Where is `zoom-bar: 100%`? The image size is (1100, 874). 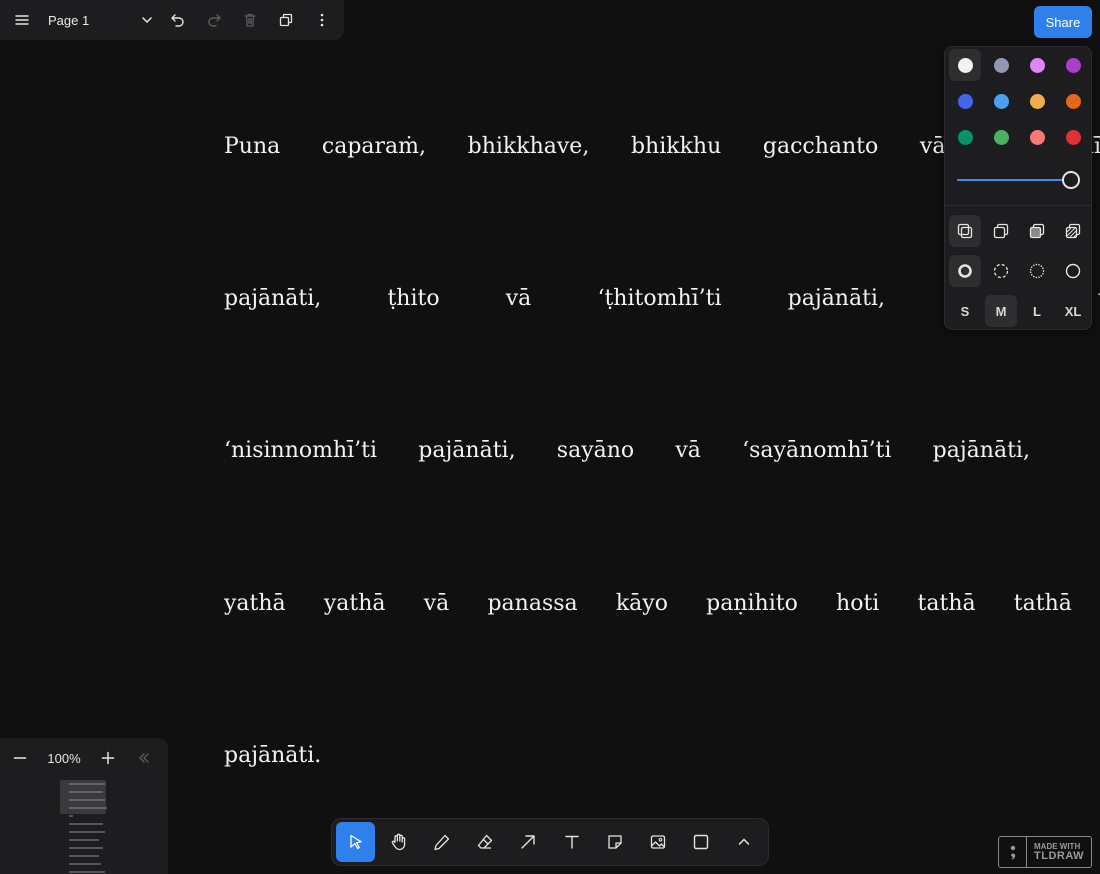
zoom-bar: 100% is located at coordinates (84, 758).